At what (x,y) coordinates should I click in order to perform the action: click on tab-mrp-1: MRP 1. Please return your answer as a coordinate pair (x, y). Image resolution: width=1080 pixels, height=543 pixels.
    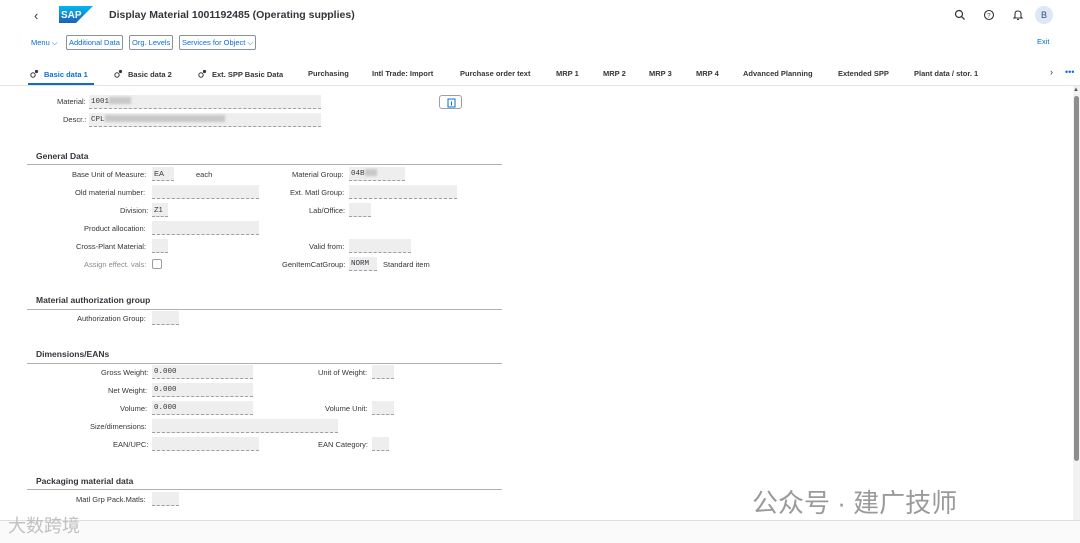
    Looking at the image, I should click on (567, 73).